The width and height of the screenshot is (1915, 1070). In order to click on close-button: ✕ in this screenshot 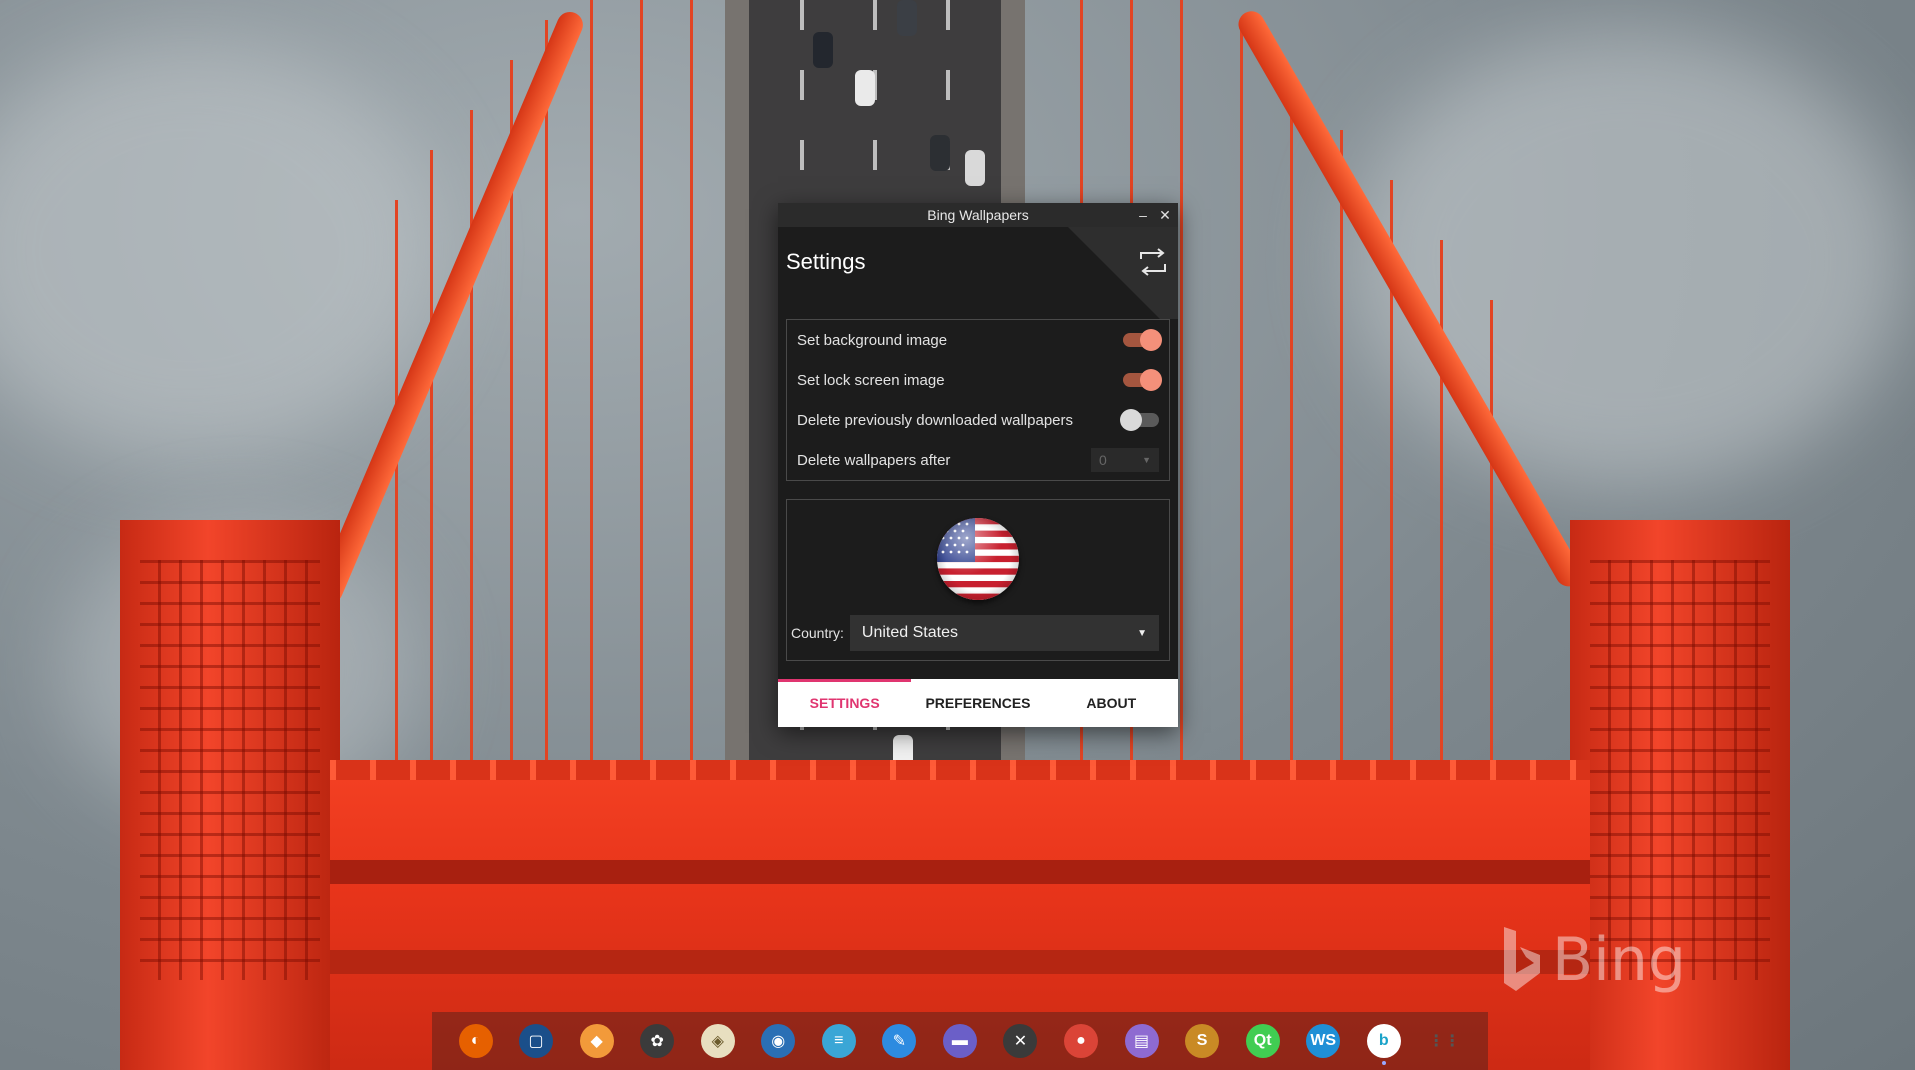, I will do `click(1165, 215)`.